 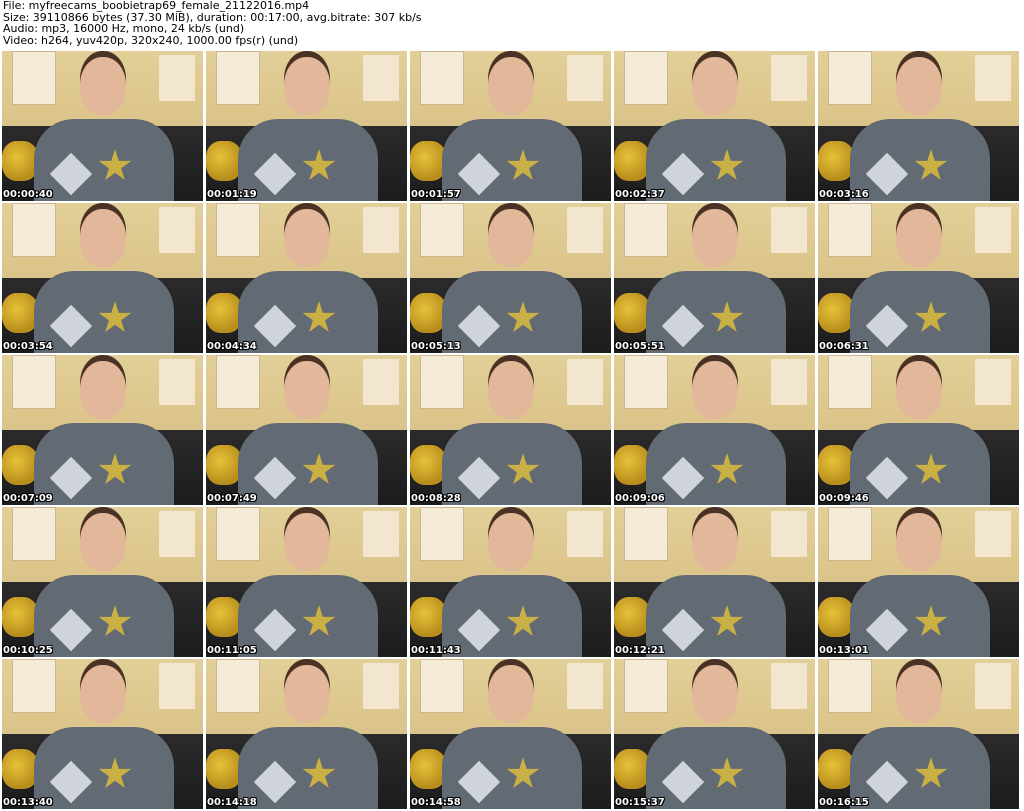 I want to click on frame-timestamp: 00:10:25, so click(x=28, y=650).